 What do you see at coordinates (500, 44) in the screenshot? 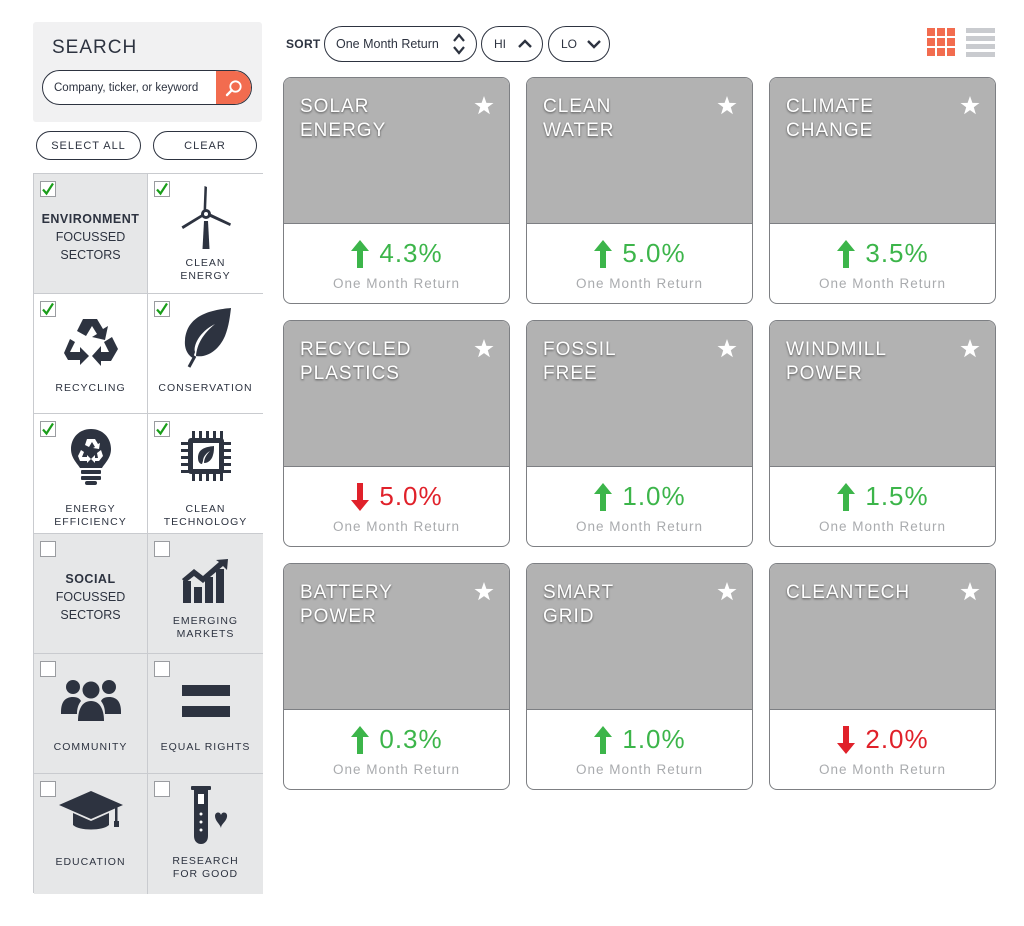
I see `hi-label: HI` at bounding box center [500, 44].